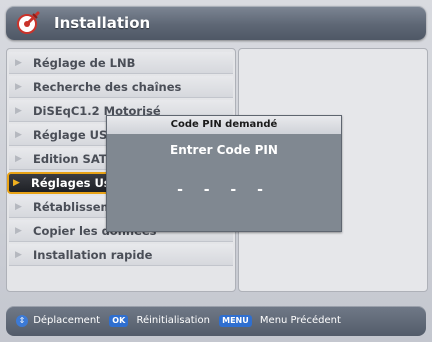 The width and height of the screenshot is (432, 342). I want to click on menu-item-channel-search: ▶ Recherche des chaînes, so click(121, 87).